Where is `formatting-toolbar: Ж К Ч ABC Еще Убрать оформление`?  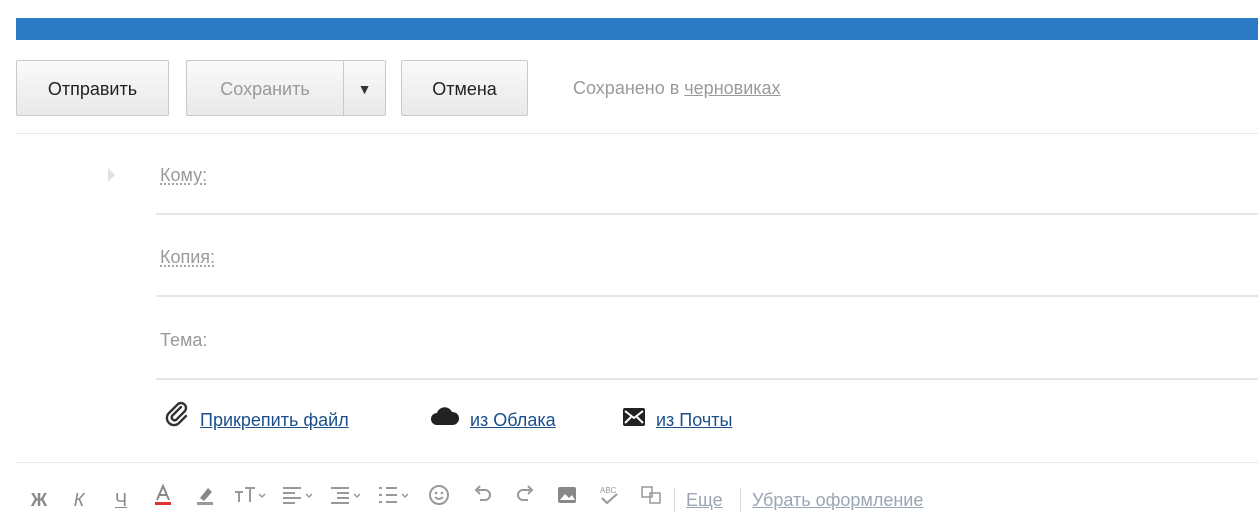
formatting-toolbar: Ж К Ч ABC Еще Убрать оформление is located at coordinates (642, 500).